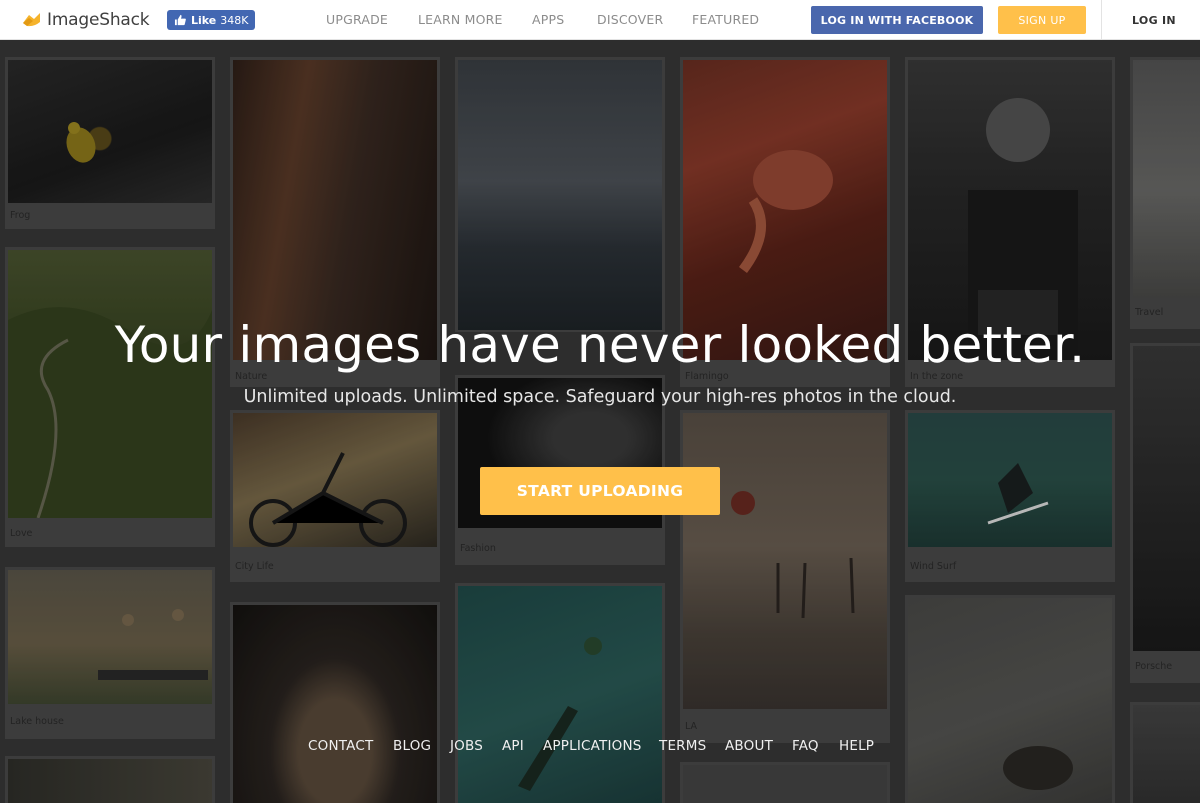 This screenshot has height=803, width=1200. What do you see at coordinates (478, 548) in the screenshot?
I see `gallery-caption: Fashion` at bounding box center [478, 548].